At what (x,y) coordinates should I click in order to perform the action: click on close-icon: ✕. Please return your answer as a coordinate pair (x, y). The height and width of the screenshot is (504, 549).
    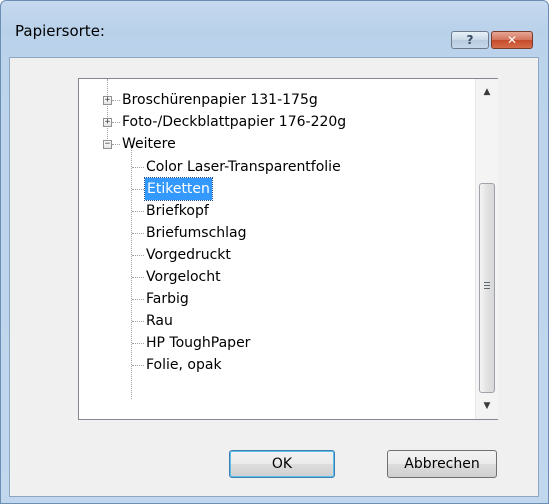
    Looking at the image, I should click on (512, 40).